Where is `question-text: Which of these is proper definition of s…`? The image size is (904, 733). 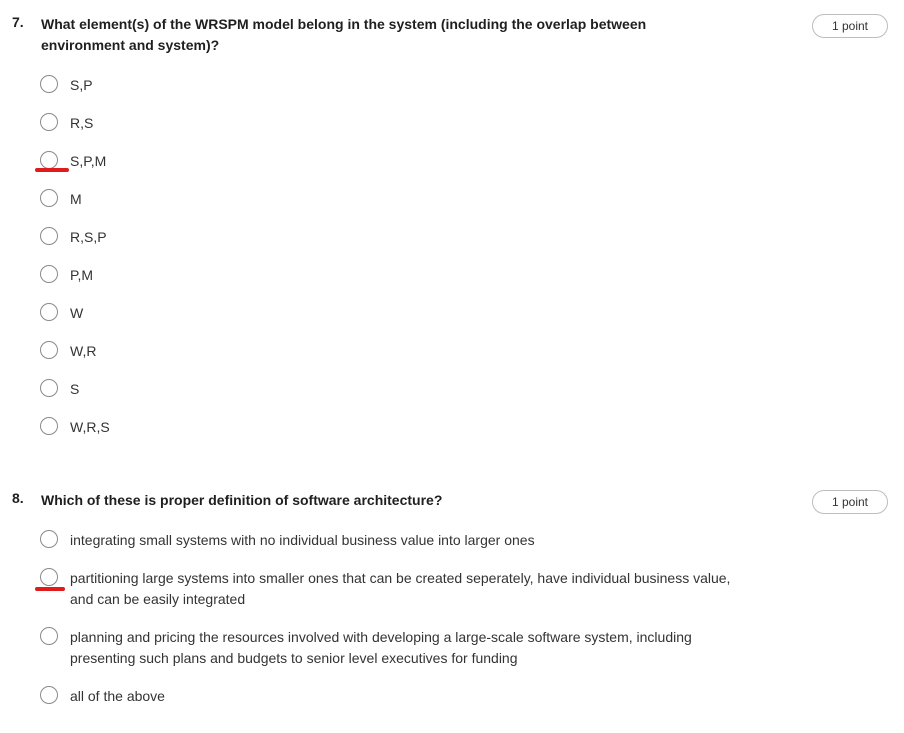
question-text: Which of these is proper definition of s… is located at coordinates (242, 500).